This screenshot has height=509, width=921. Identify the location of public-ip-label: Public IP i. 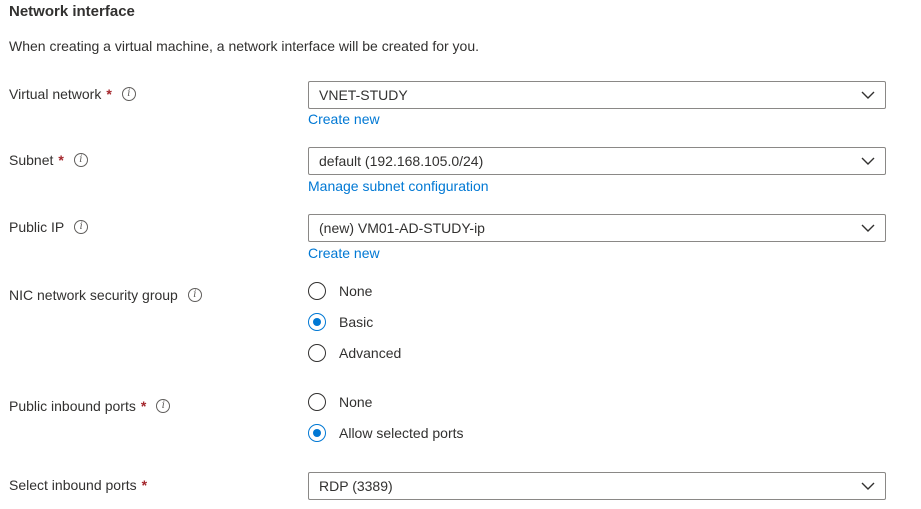
(49, 227).